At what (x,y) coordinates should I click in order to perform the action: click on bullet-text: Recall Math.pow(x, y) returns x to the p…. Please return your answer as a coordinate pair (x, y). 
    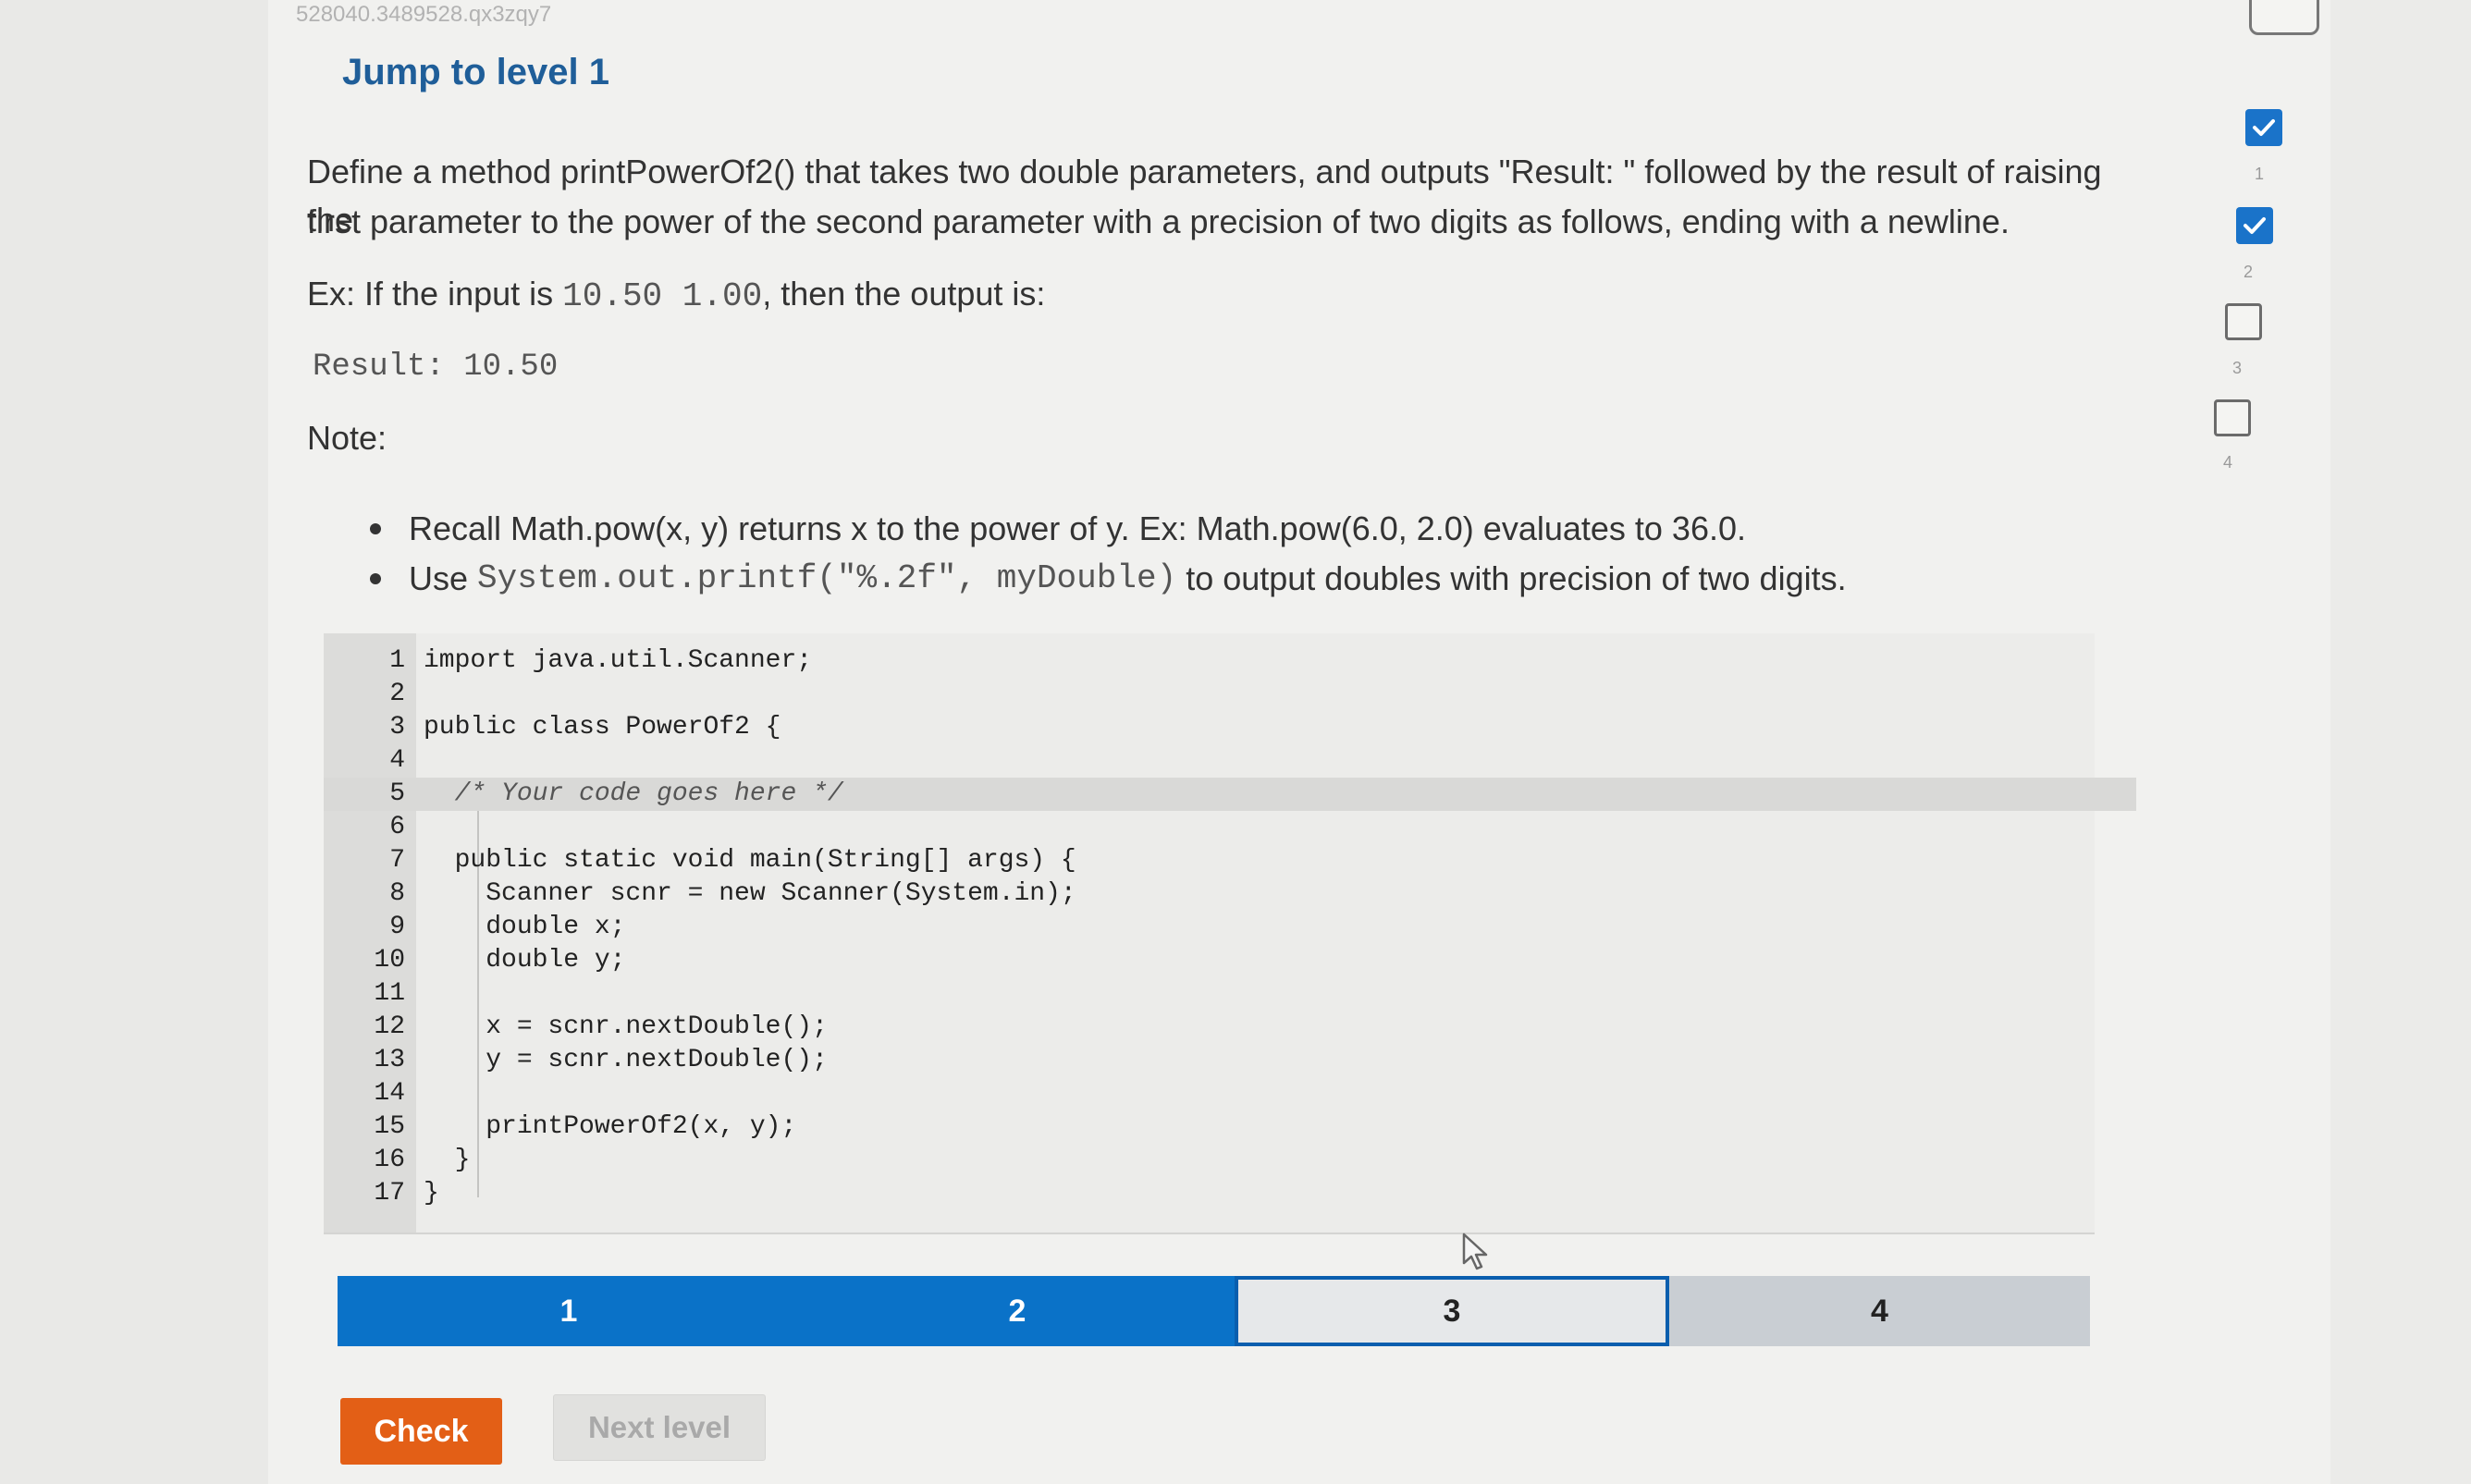
    Looking at the image, I should click on (1077, 528).